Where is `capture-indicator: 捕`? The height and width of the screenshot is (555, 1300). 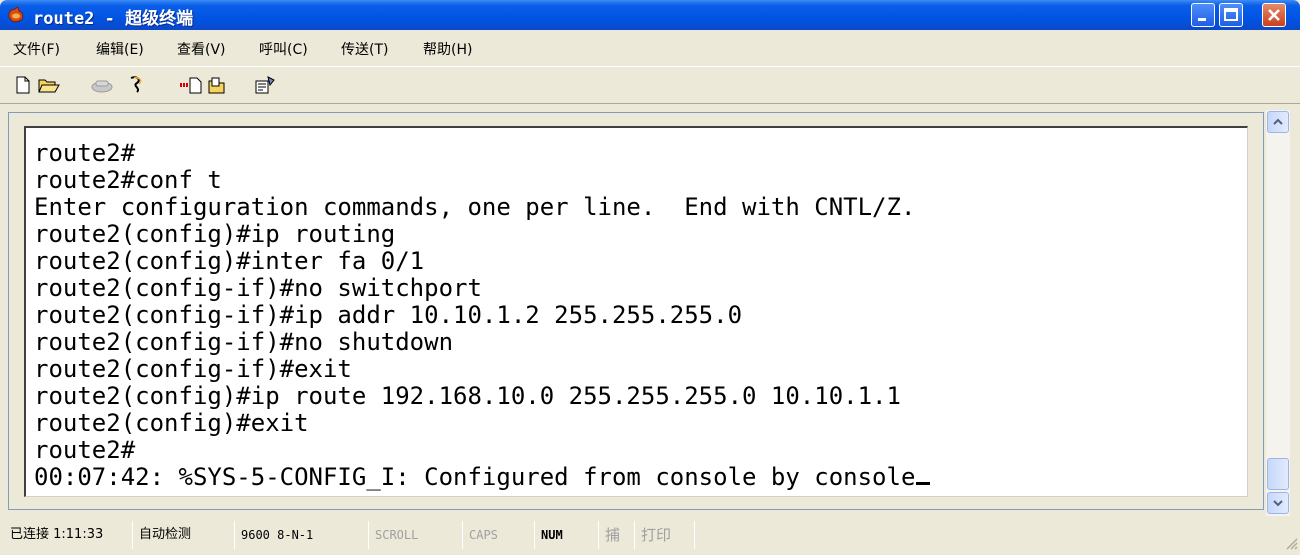 capture-indicator: 捕 is located at coordinates (616, 535).